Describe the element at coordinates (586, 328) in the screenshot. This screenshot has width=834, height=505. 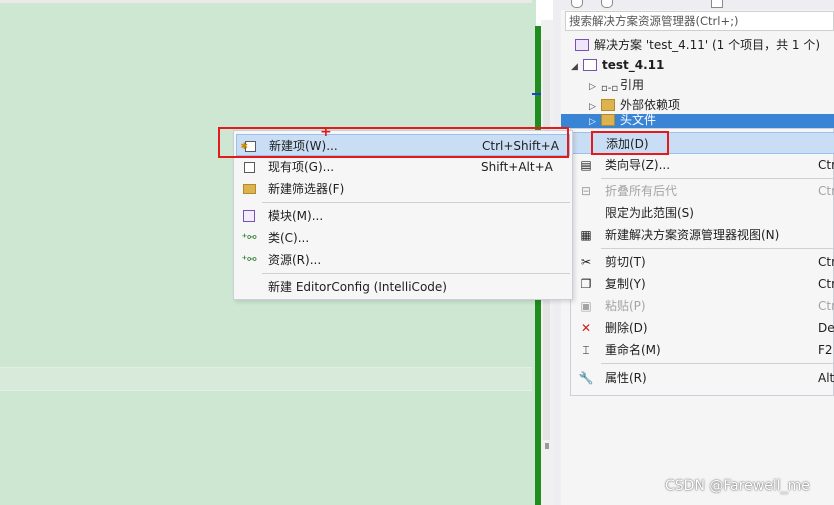
I see `delete-icon: ✕` at that location.